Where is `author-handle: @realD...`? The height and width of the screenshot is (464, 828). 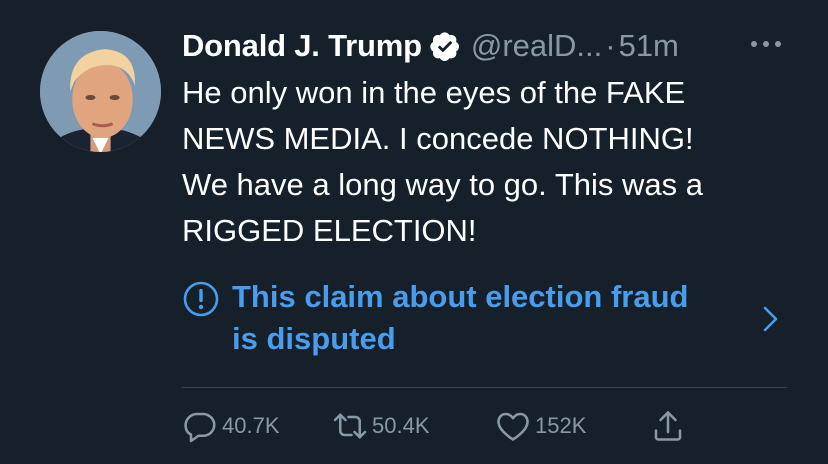 author-handle: @realD... is located at coordinates (536, 46).